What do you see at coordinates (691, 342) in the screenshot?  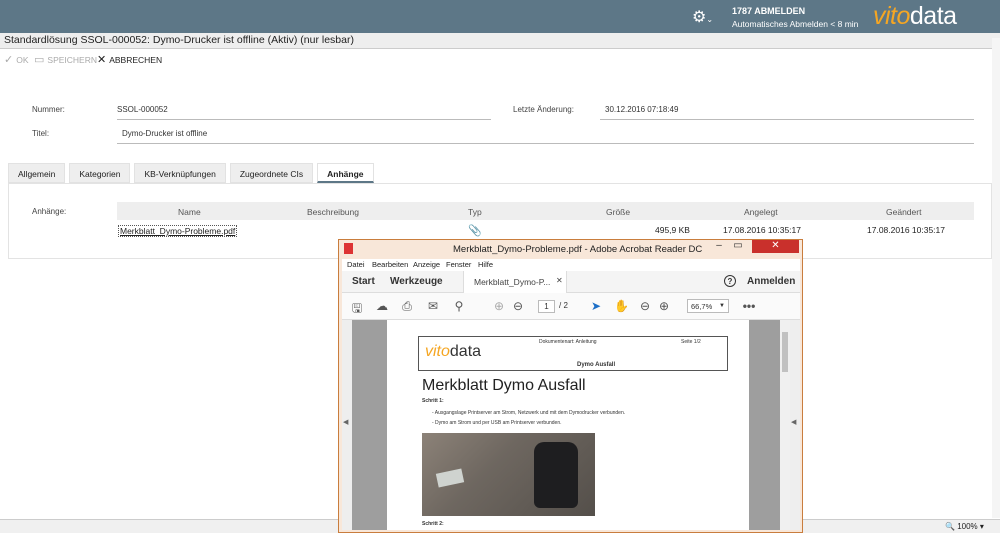 I see `pdf-page-number: Seite 1/2` at bounding box center [691, 342].